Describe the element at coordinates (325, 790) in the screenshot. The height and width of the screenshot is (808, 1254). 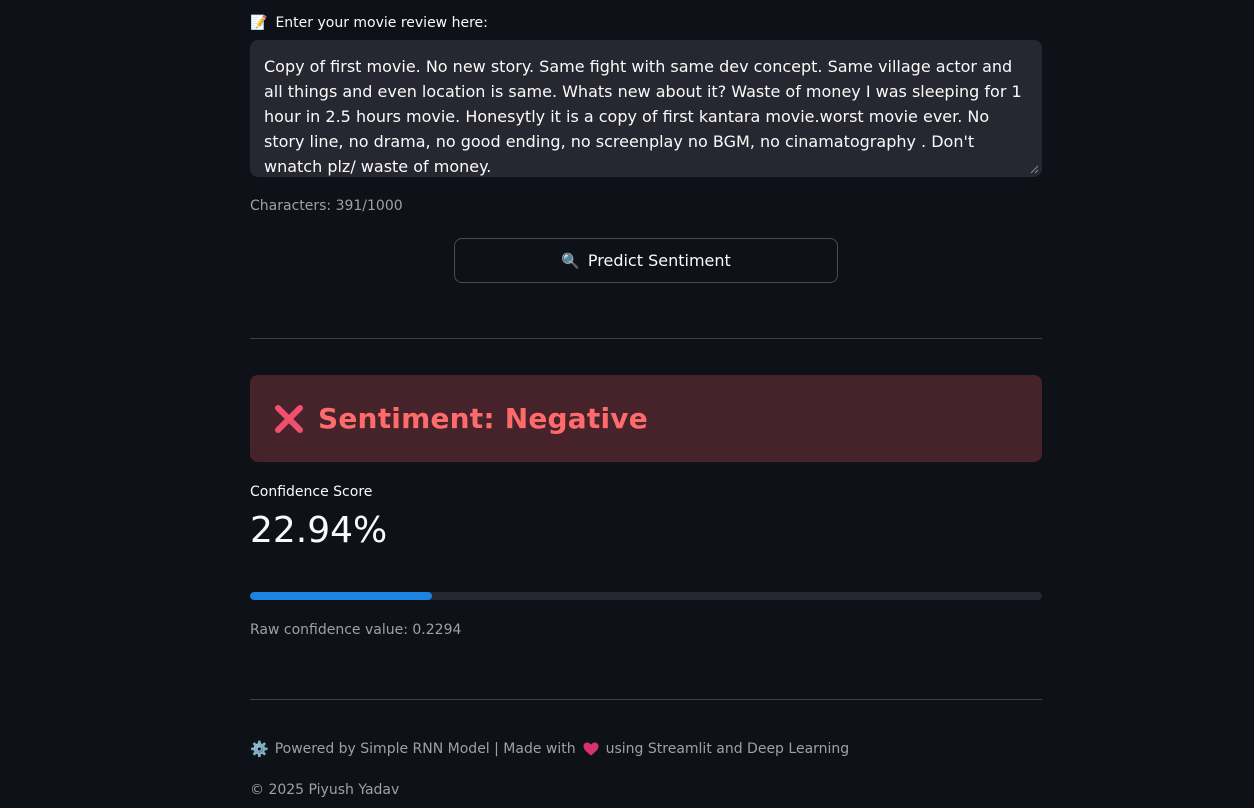
I see `copyright-text: © 2025 Piyush Yadav` at that location.